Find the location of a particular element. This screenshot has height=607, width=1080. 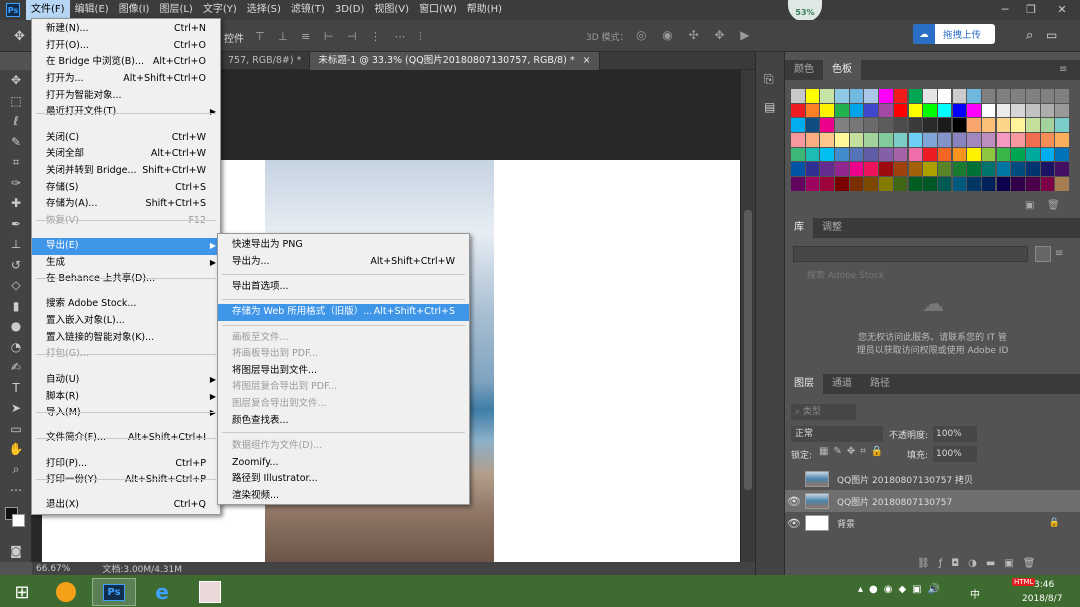

tab-adjustments: 调整 is located at coordinates (832, 228).